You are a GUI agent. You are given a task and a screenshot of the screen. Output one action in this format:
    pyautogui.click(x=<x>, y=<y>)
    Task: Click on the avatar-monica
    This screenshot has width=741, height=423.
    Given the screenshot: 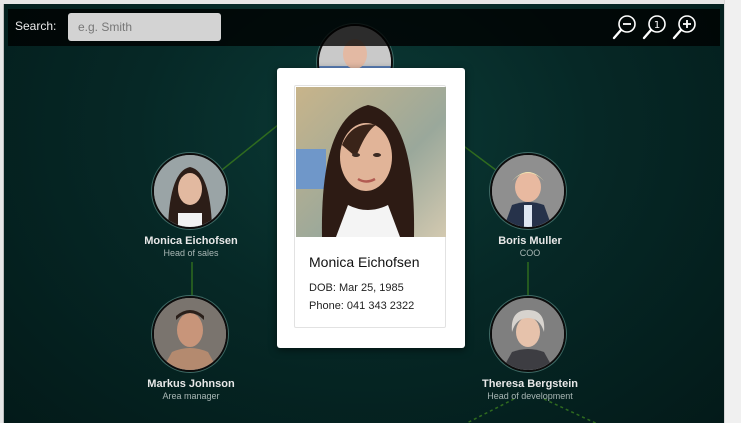 What is the action you would take?
    pyautogui.click(x=190, y=191)
    